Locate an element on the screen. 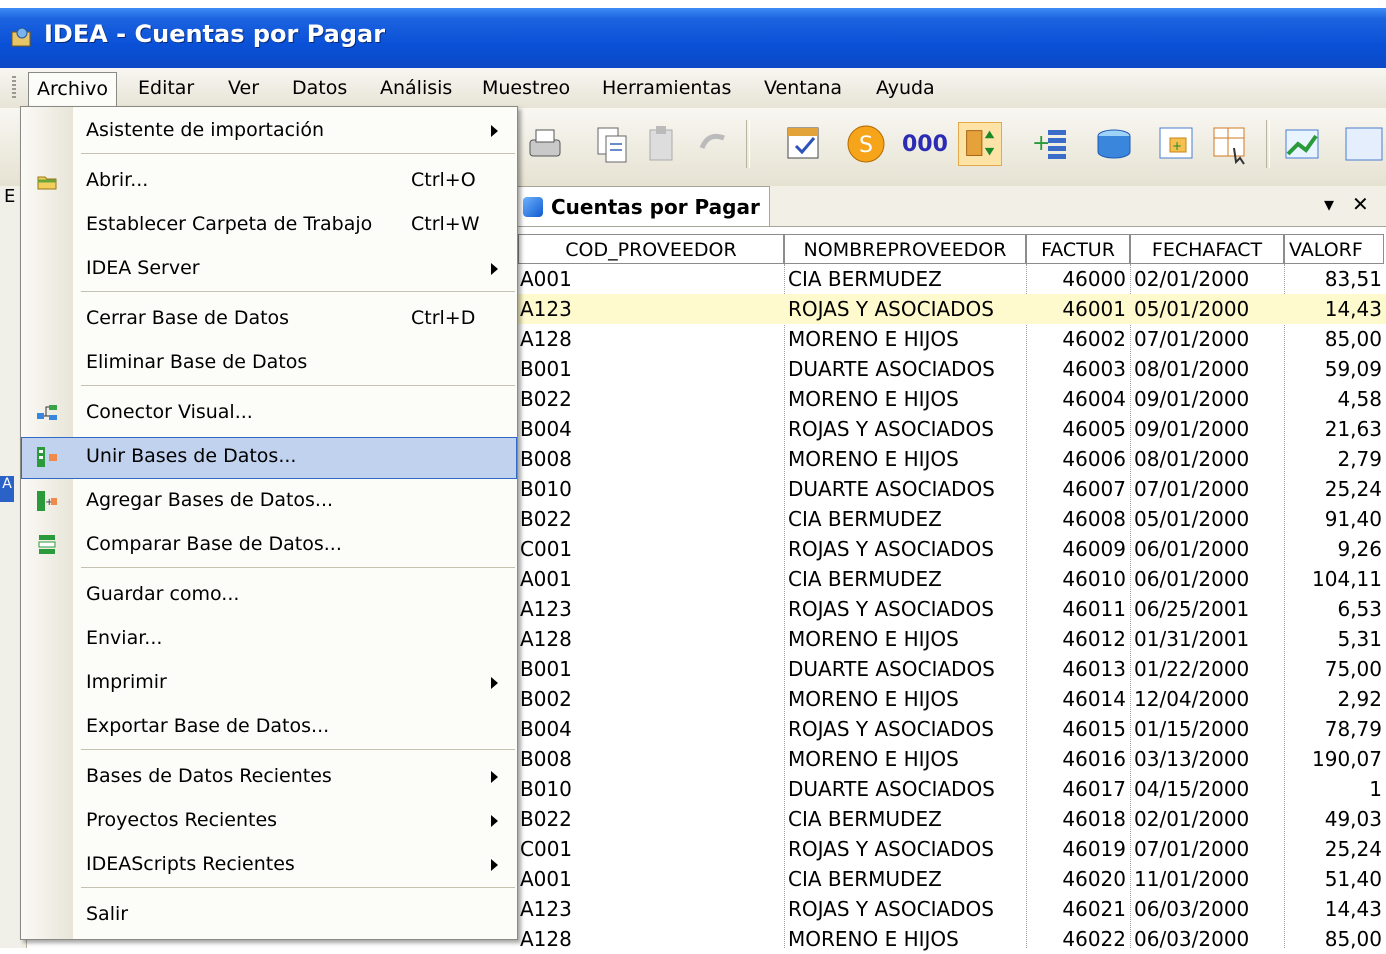 The image size is (1386, 954). menu-analisis: Análisis is located at coordinates (416, 88).